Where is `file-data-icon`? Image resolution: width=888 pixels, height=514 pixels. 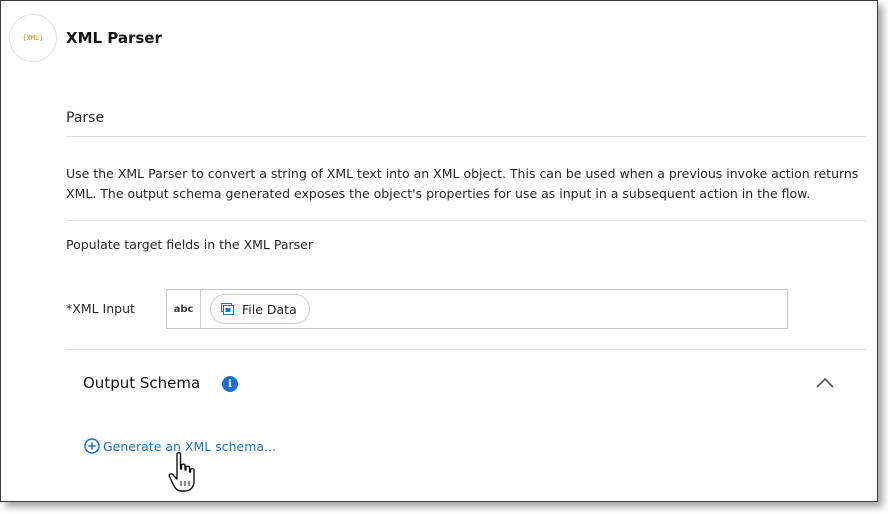
file-data-icon is located at coordinates (227, 309).